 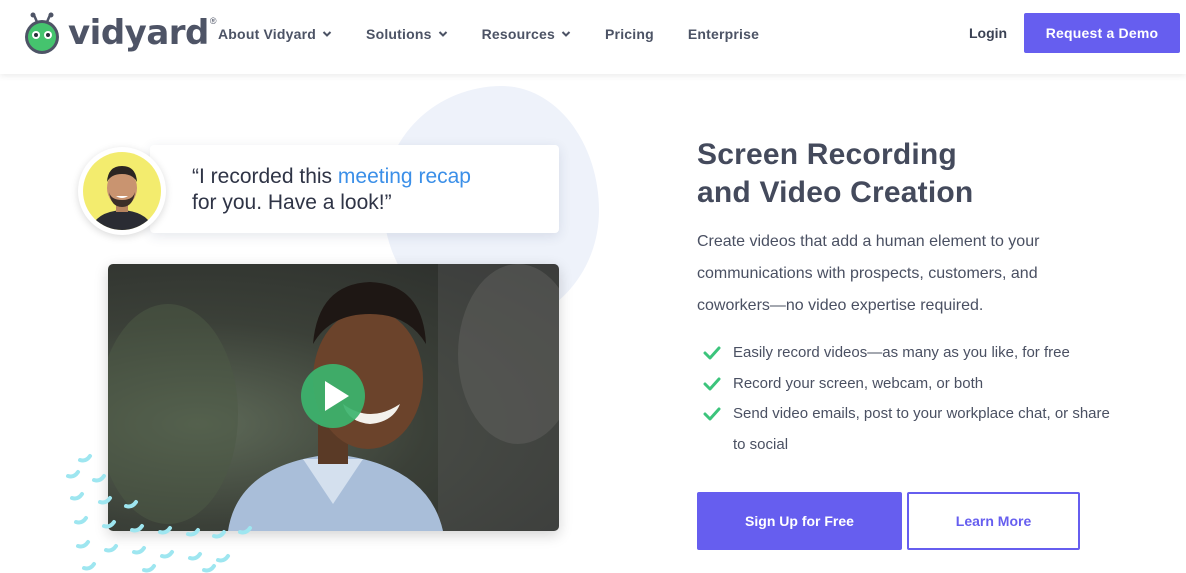 I want to click on avatar, so click(x=122, y=191).